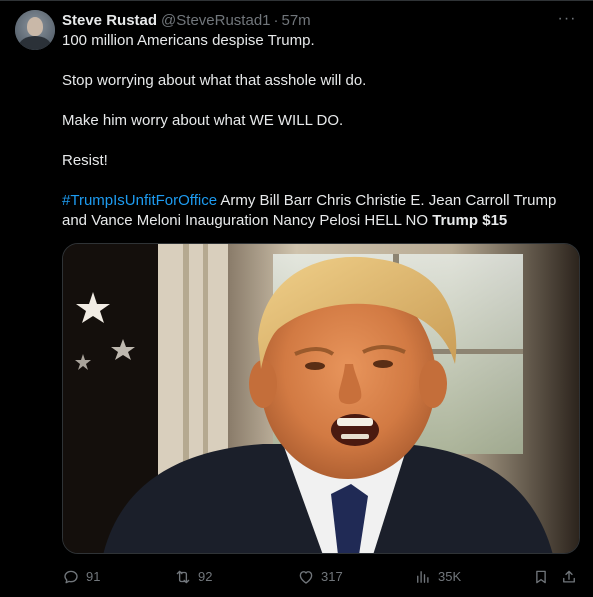 The image size is (593, 597). I want to click on repost-count: 92, so click(205, 576).